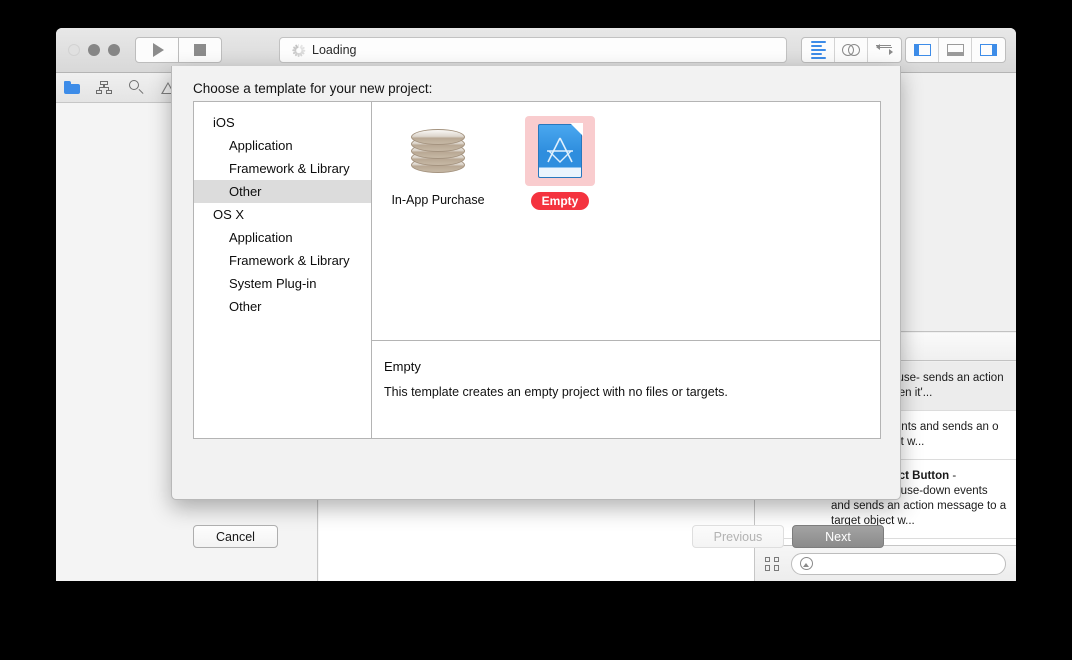 The width and height of the screenshot is (1072, 660). I want to click on xcode-hammer-glyph, so click(560, 150).